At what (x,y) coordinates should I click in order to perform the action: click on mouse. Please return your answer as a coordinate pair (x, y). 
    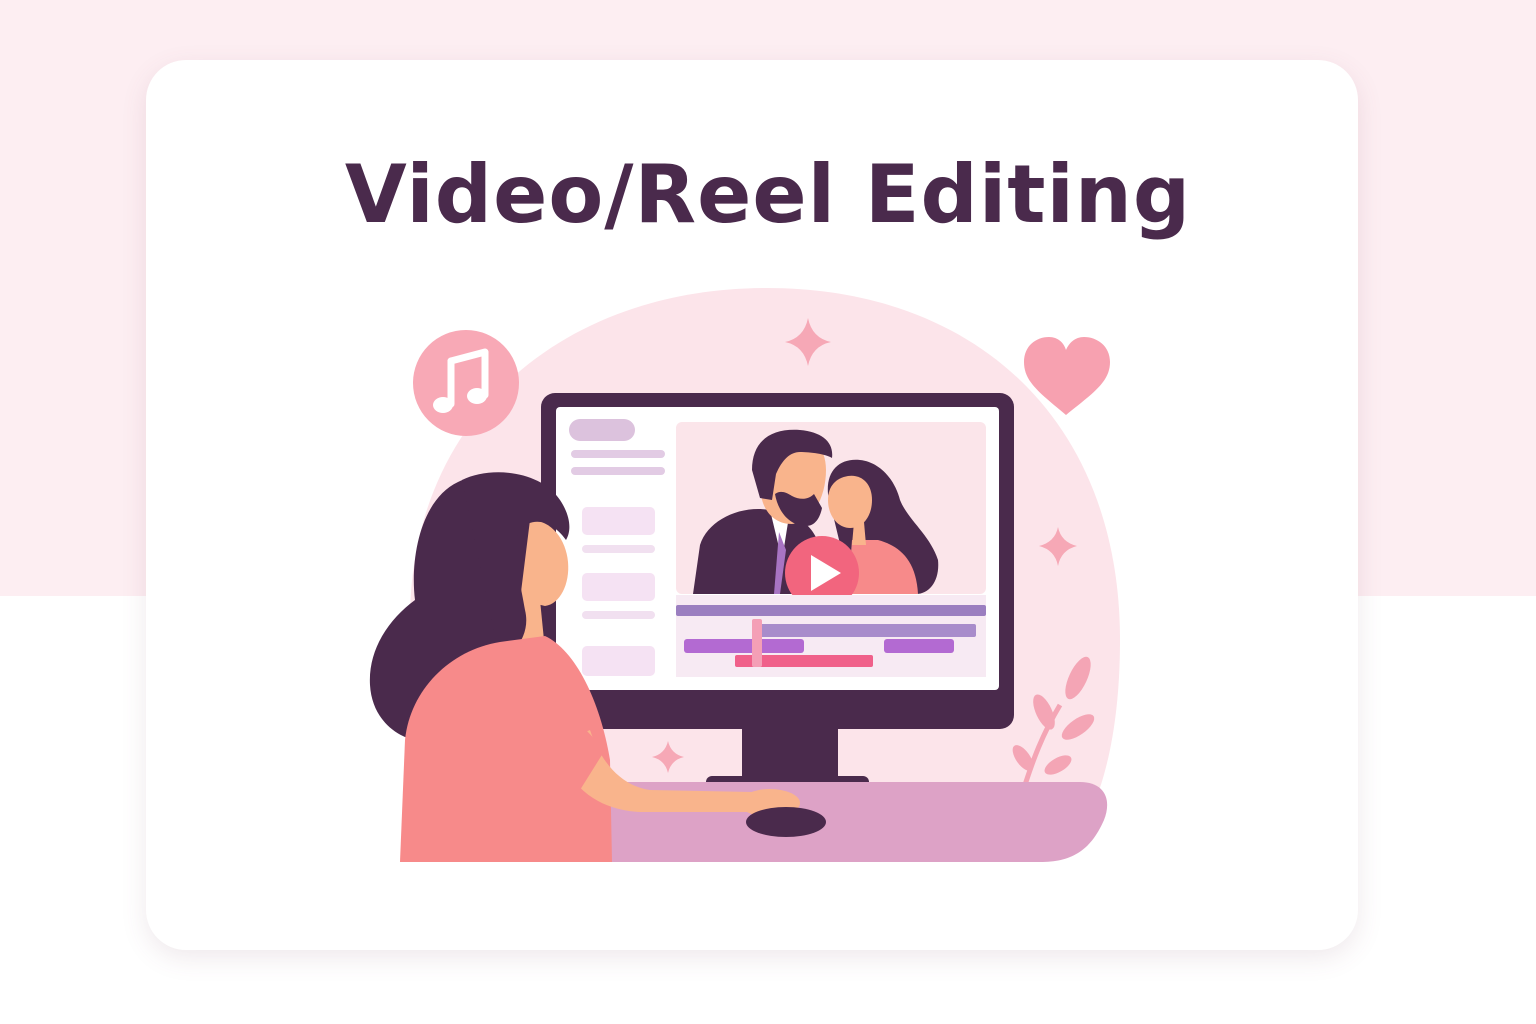
    Looking at the image, I should click on (786, 822).